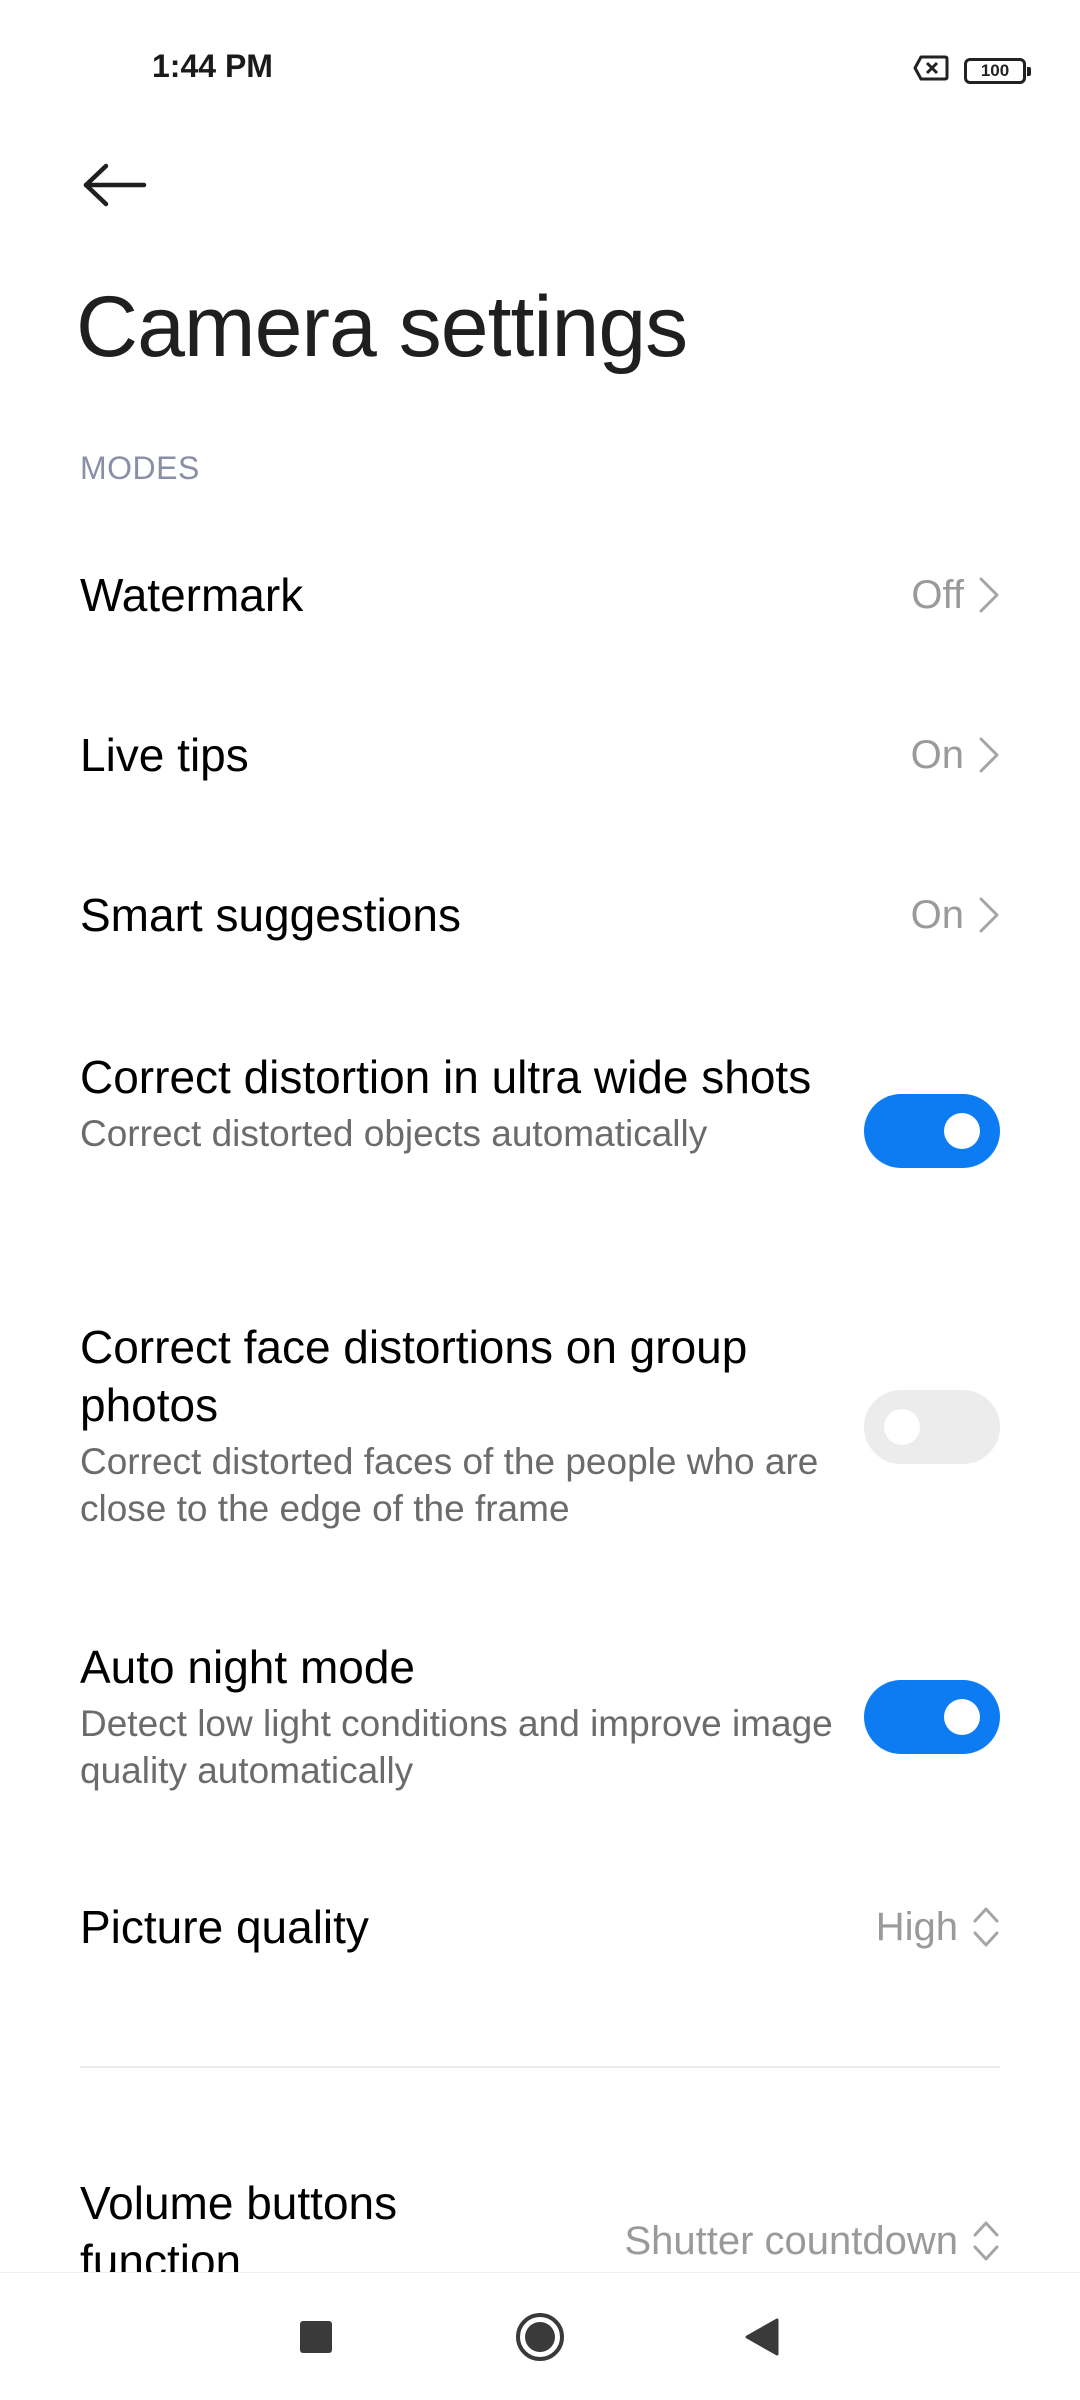 The image size is (1080, 2400). What do you see at coordinates (937, 594) in the screenshot?
I see `setting-value-text: Off` at bounding box center [937, 594].